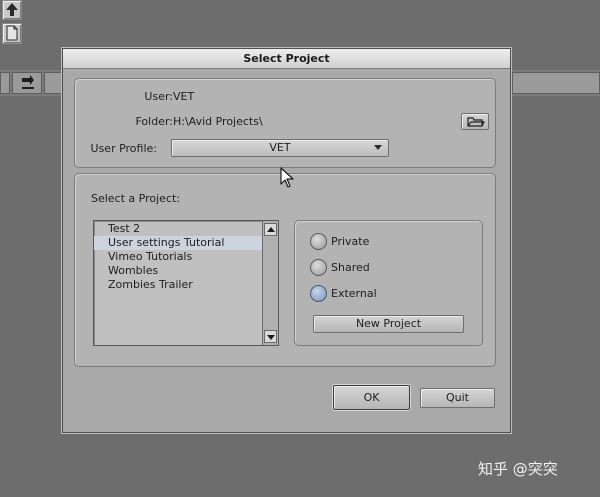 The width and height of the screenshot is (600, 497). I want to click on radio-label: Private, so click(350, 241).